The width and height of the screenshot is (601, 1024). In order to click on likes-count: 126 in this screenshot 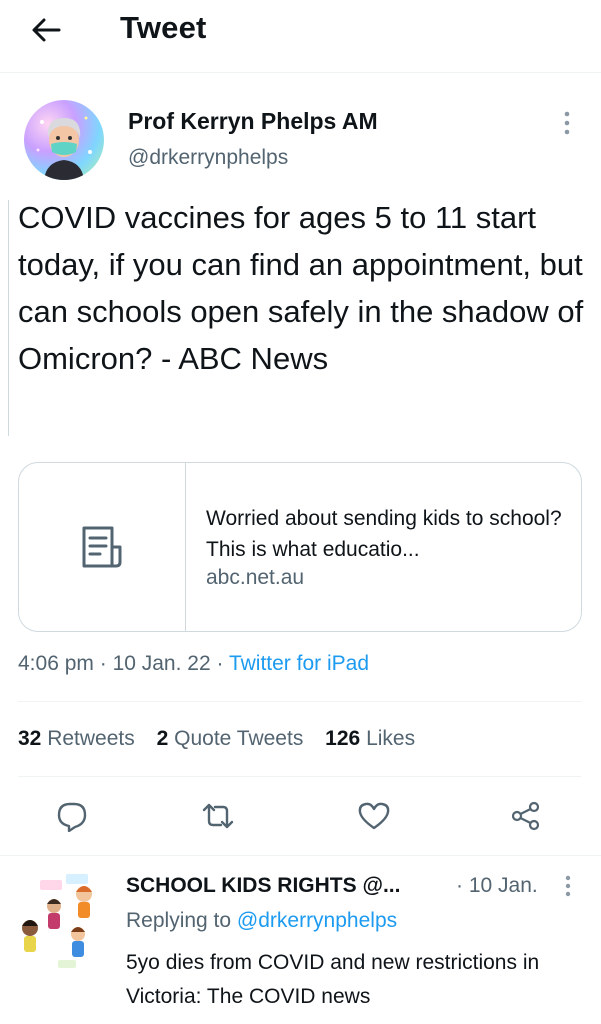, I will do `click(343, 738)`.